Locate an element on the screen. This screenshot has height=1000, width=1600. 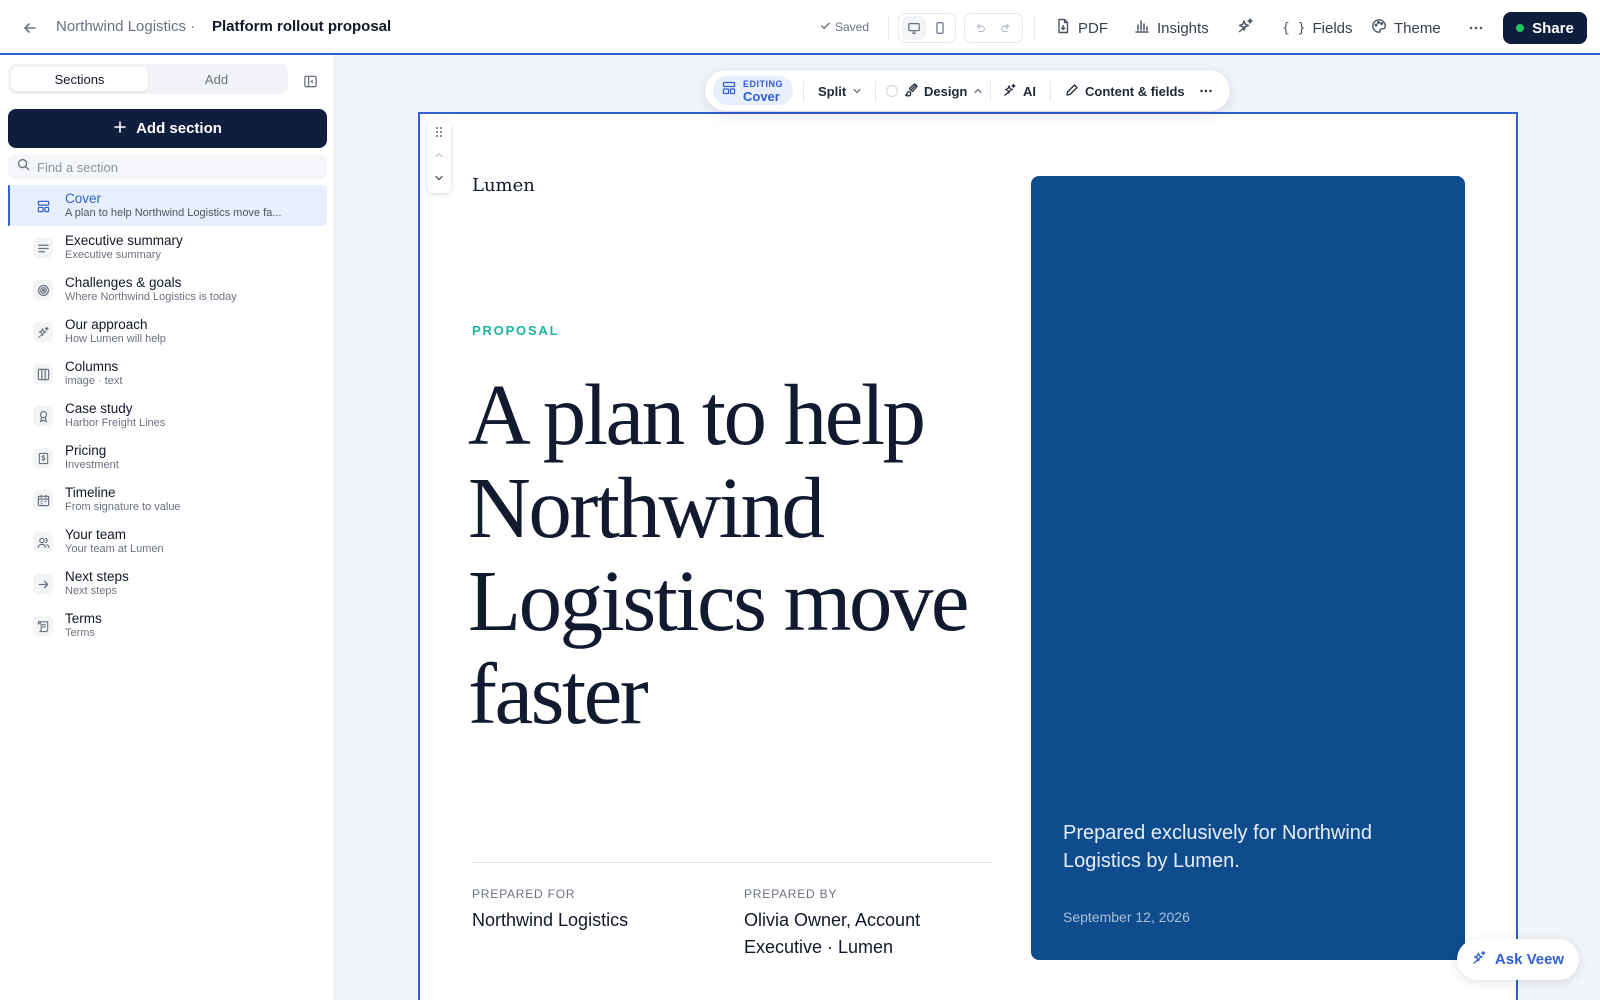
section-reorder-handle is located at coordinates (439, 156).